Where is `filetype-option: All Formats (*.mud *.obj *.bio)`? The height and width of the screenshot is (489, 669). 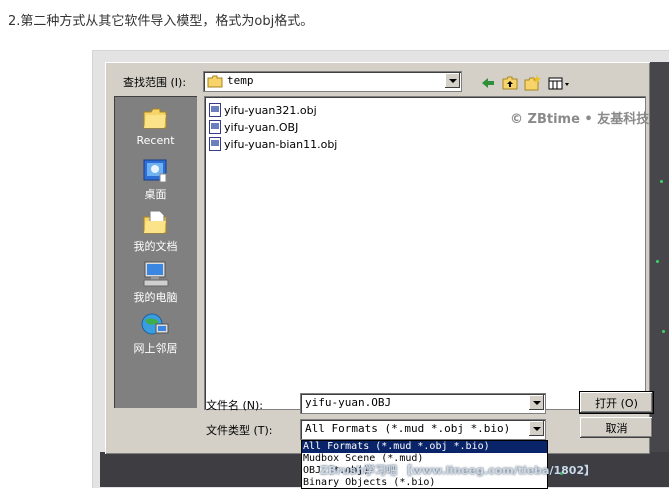 filetype-option: All Formats (*.mud *.obj *.bio) is located at coordinates (424, 447).